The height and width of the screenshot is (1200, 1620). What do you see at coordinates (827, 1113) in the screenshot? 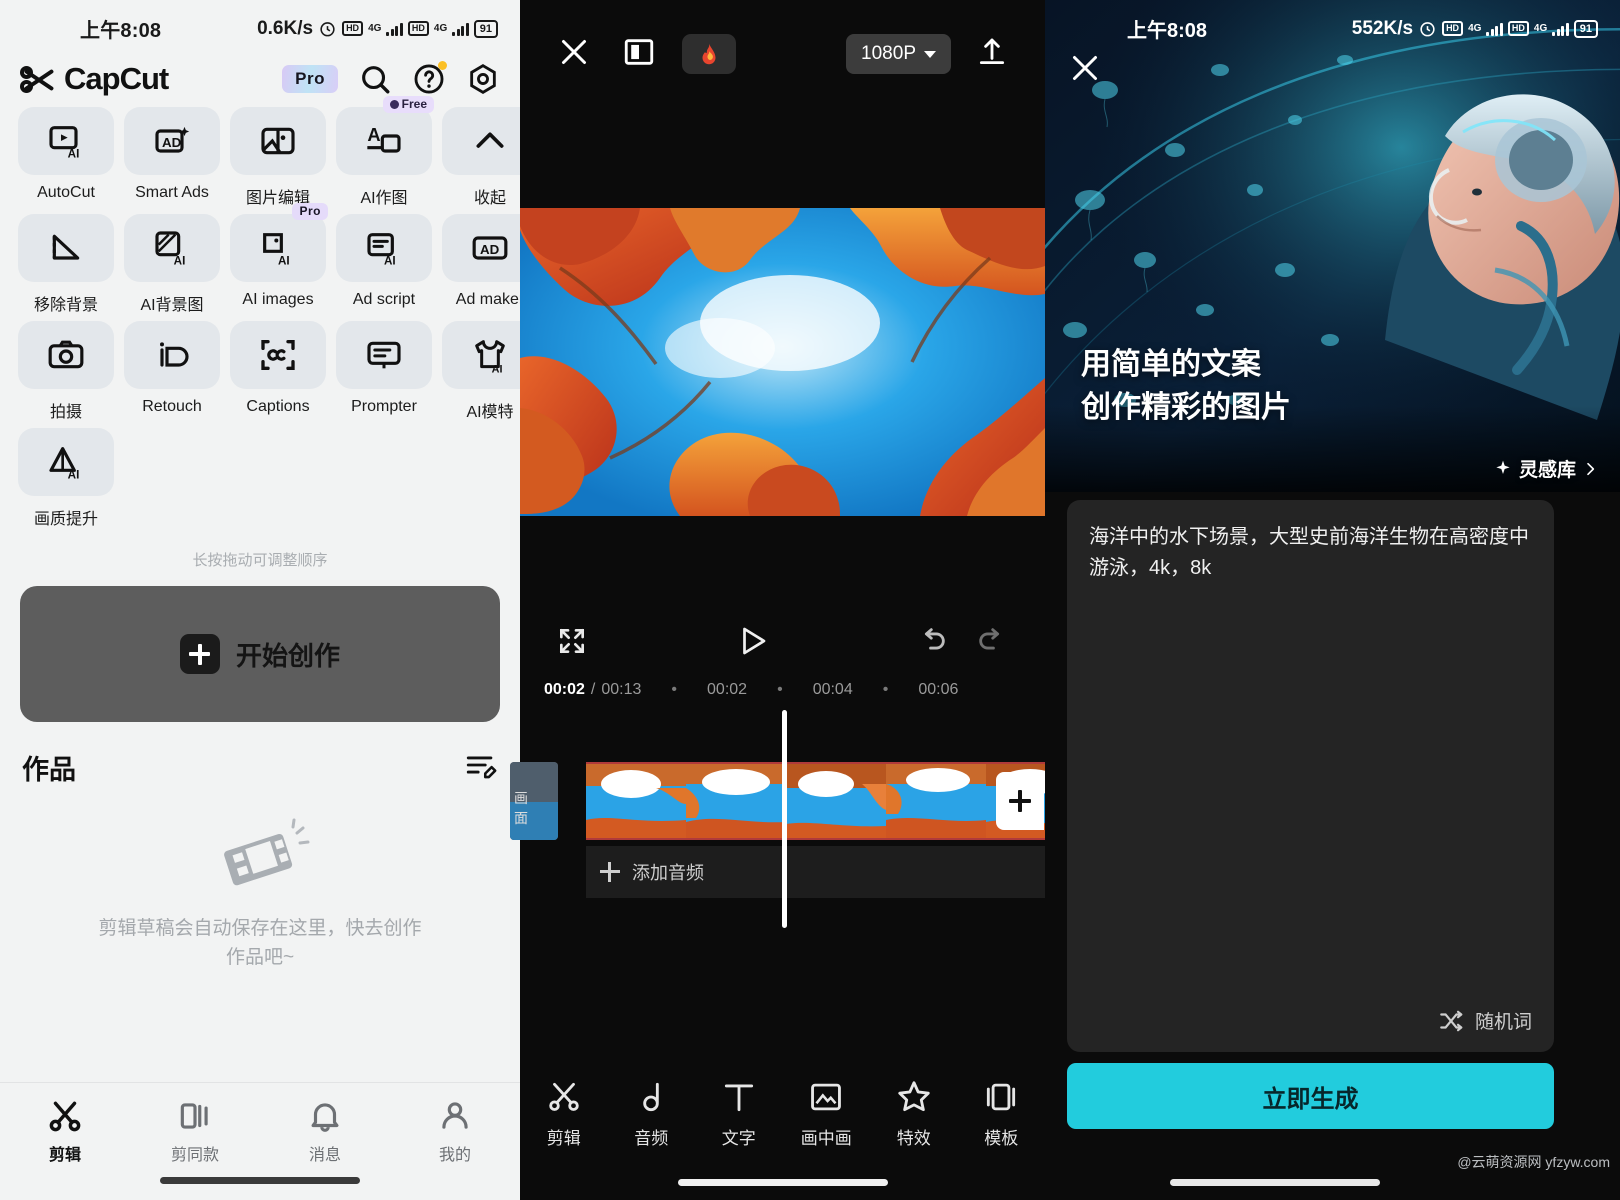
I see `toolbar-item-pip: 画中画` at bounding box center [827, 1113].